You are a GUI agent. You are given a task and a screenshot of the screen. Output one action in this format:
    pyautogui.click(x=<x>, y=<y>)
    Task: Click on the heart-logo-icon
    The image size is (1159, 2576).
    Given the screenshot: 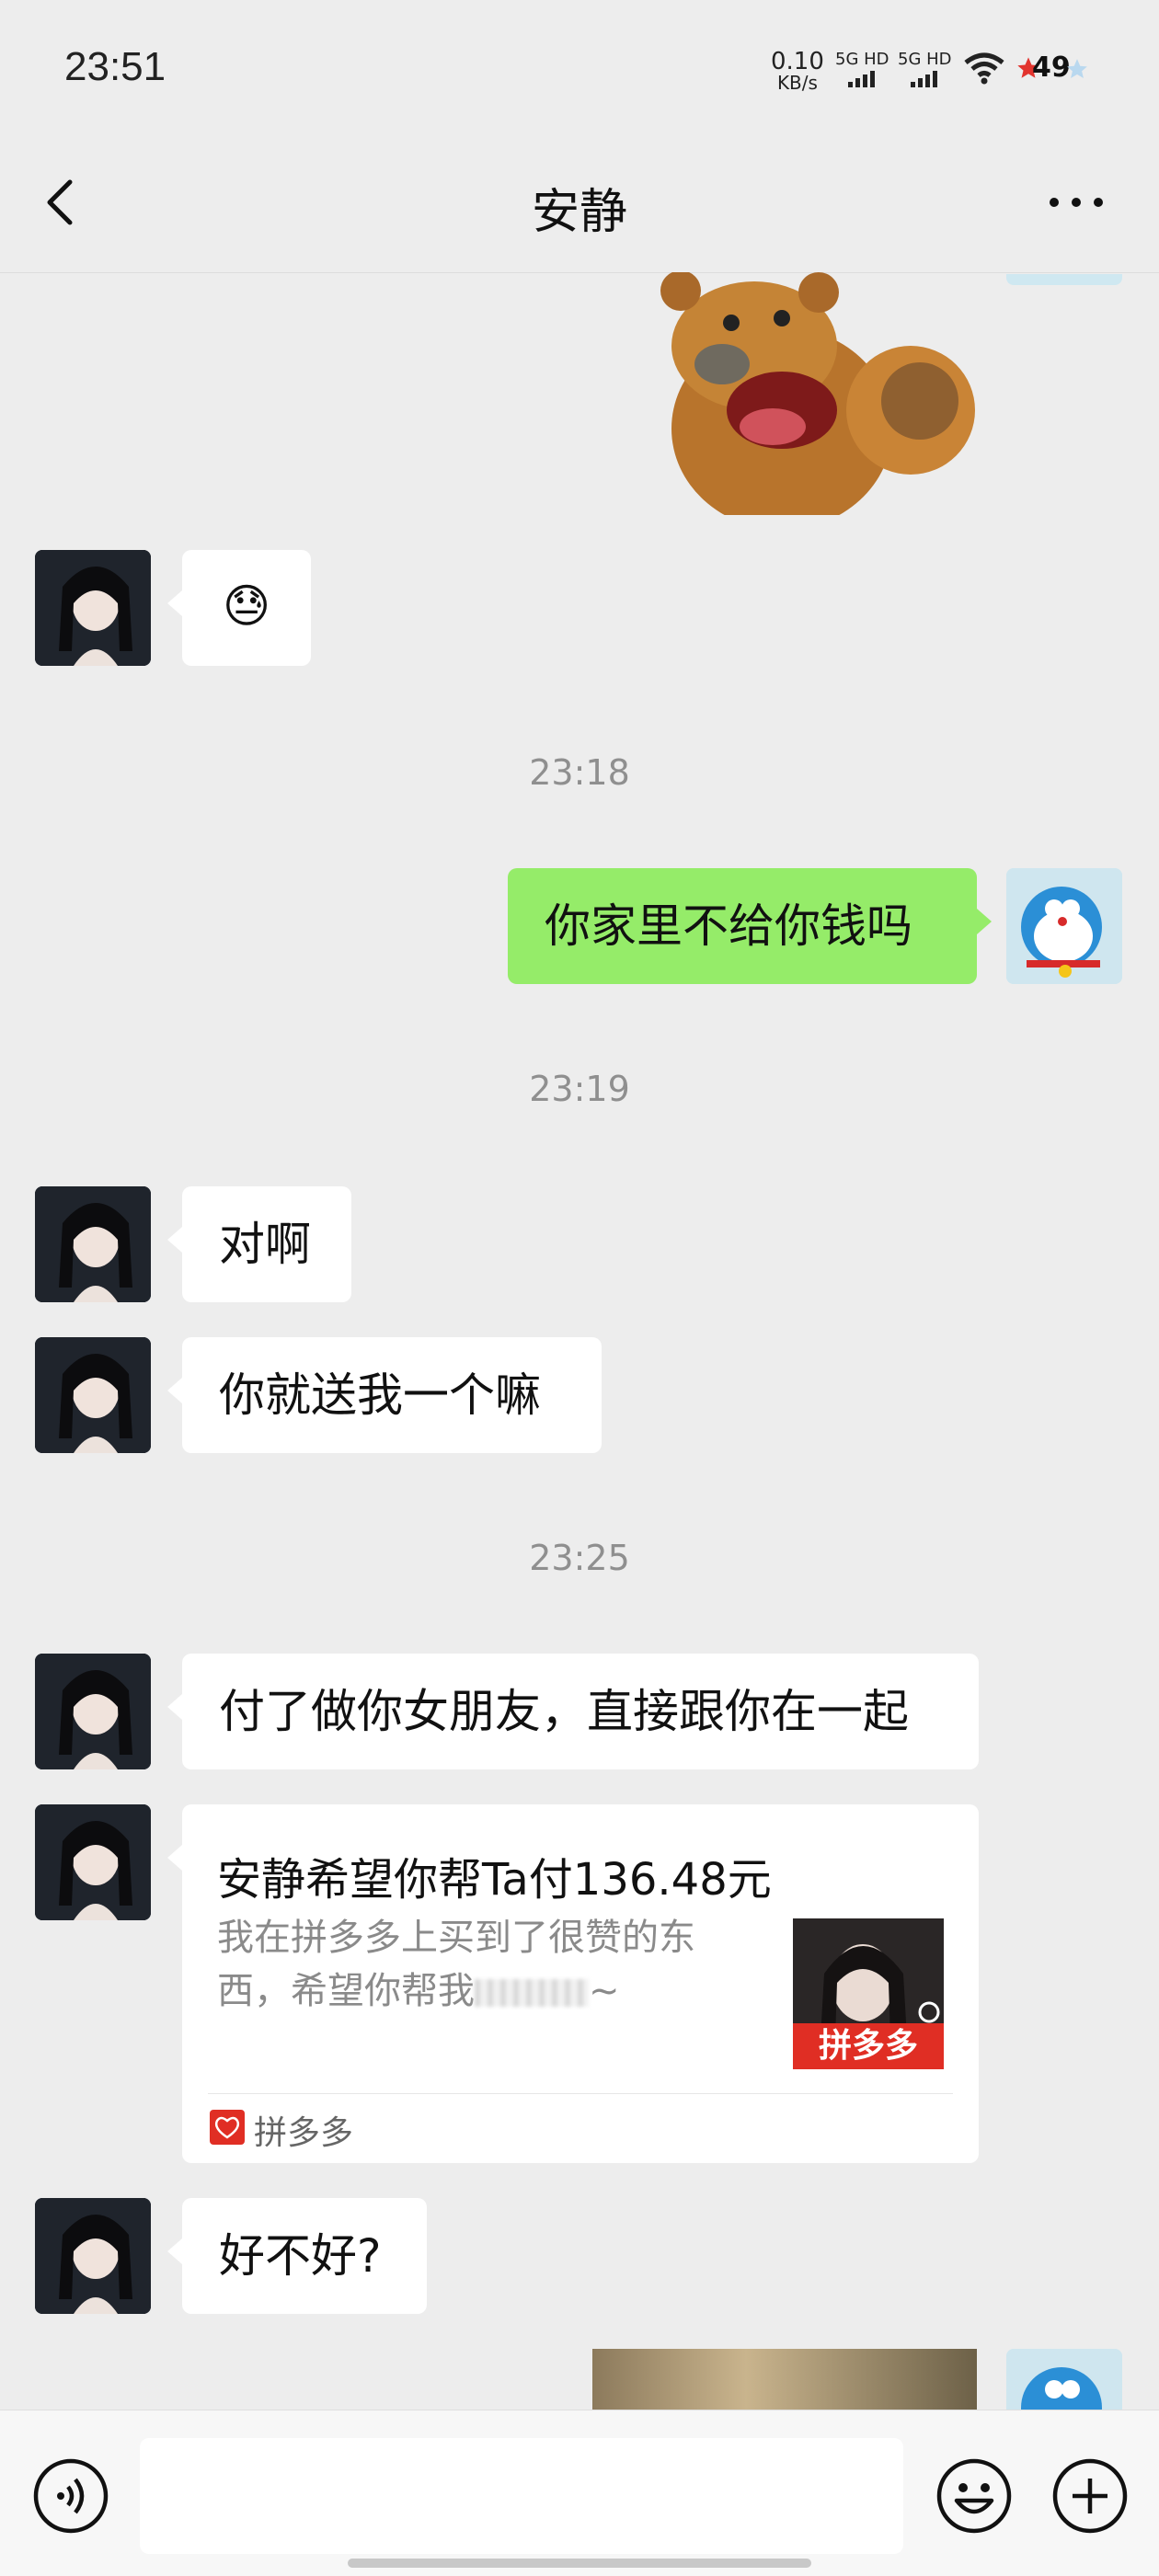 What is the action you would take?
    pyautogui.click(x=227, y=2128)
    